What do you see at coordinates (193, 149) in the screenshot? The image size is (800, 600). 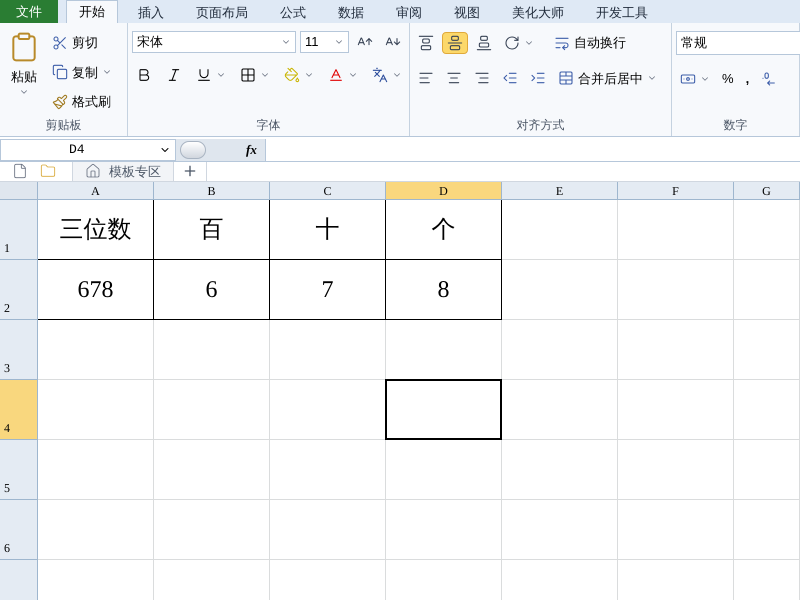 I see `formula-divider-handle` at bounding box center [193, 149].